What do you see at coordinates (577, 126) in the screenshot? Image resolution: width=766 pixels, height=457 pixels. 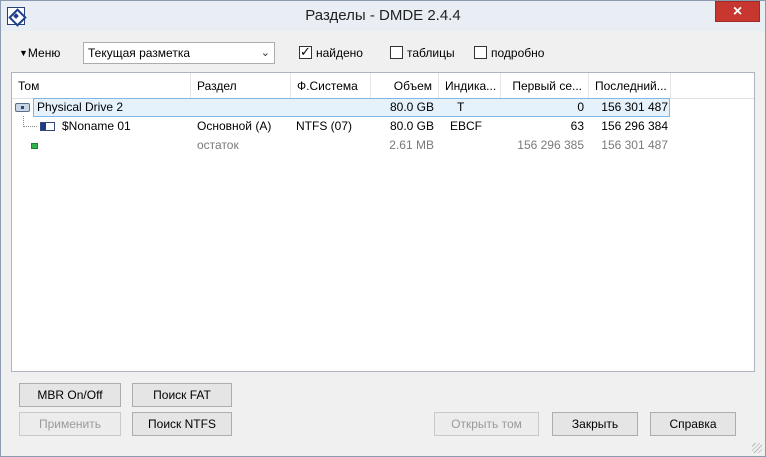 I see `cell-first-sector: 63` at bounding box center [577, 126].